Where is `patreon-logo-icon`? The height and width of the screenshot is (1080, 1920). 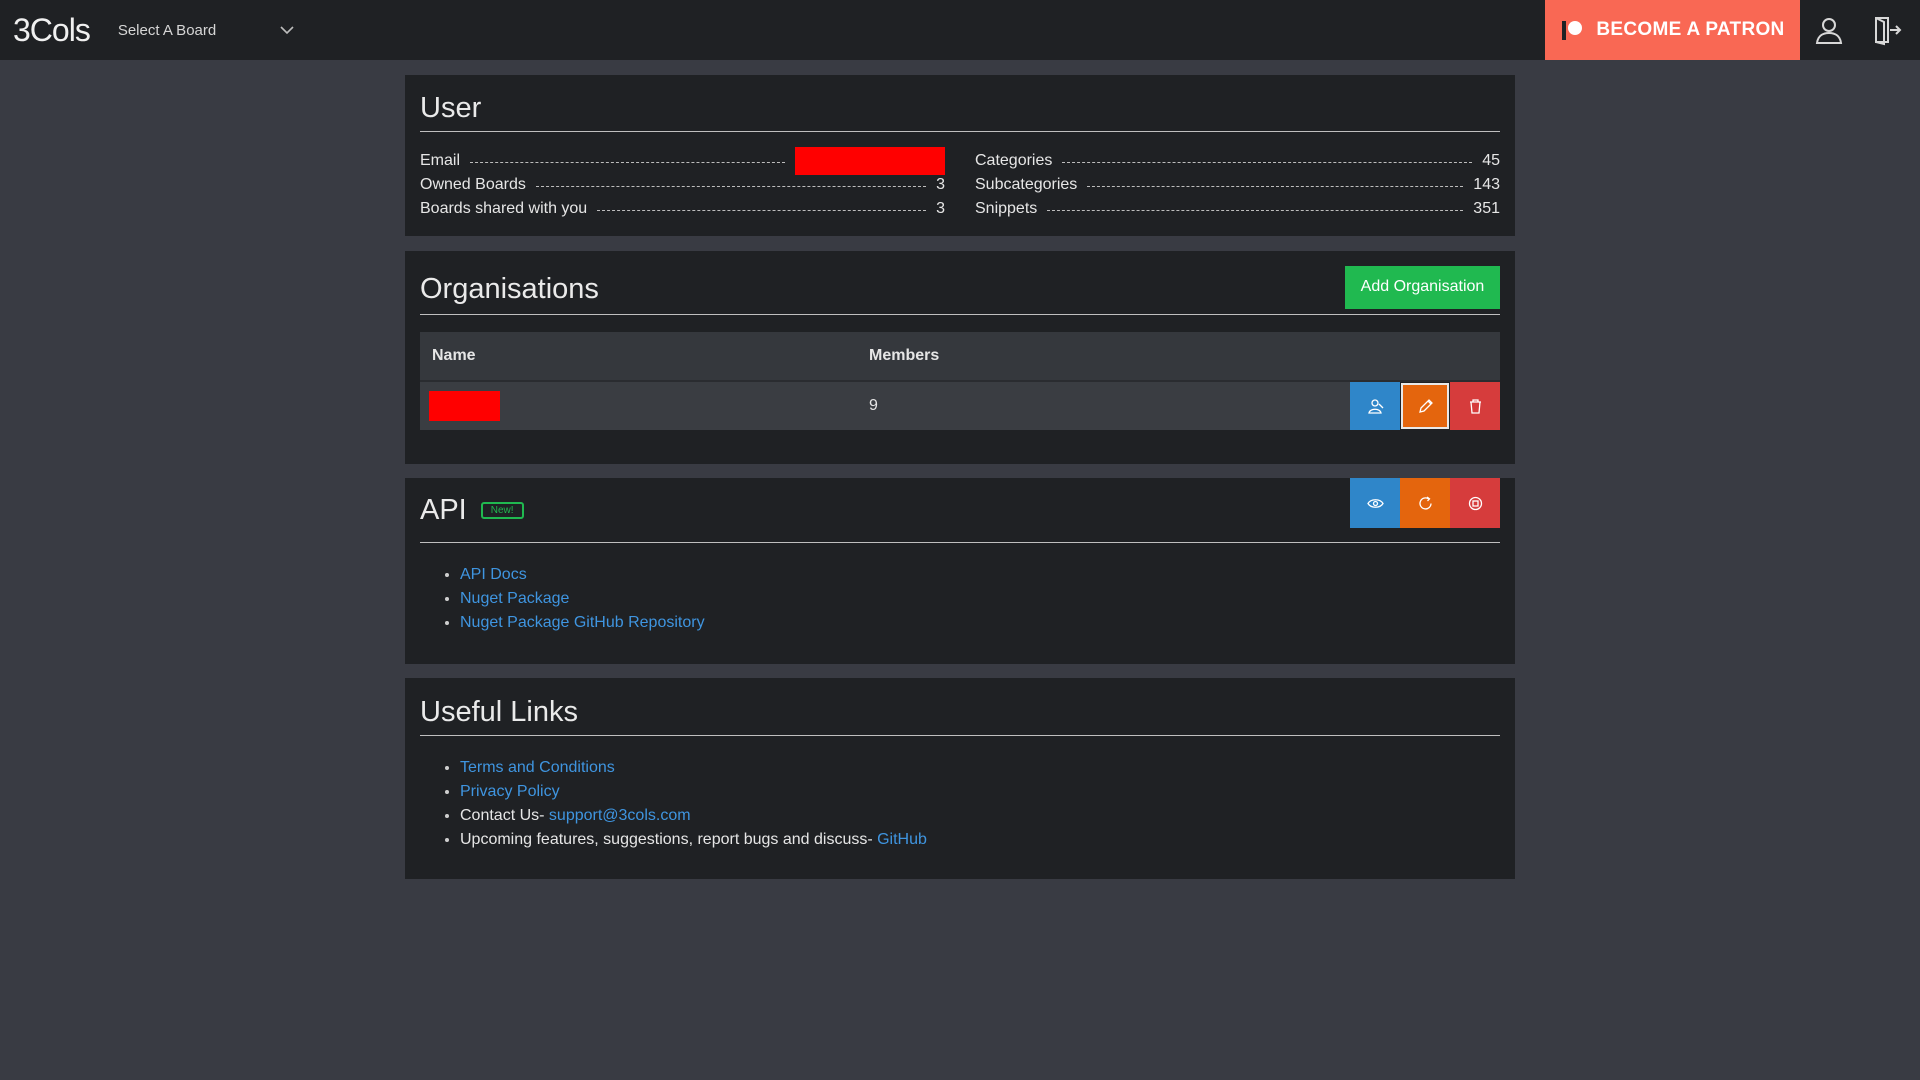
patreon-logo-icon is located at coordinates (1572, 30).